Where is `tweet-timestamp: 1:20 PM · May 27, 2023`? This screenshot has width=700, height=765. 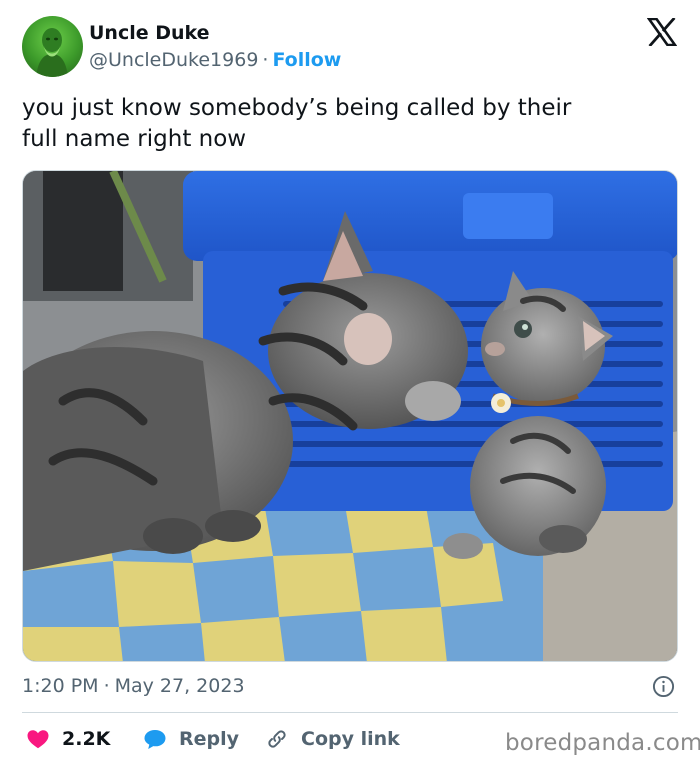 tweet-timestamp: 1:20 PM · May 27, 2023 is located at coordinates (133, 686).